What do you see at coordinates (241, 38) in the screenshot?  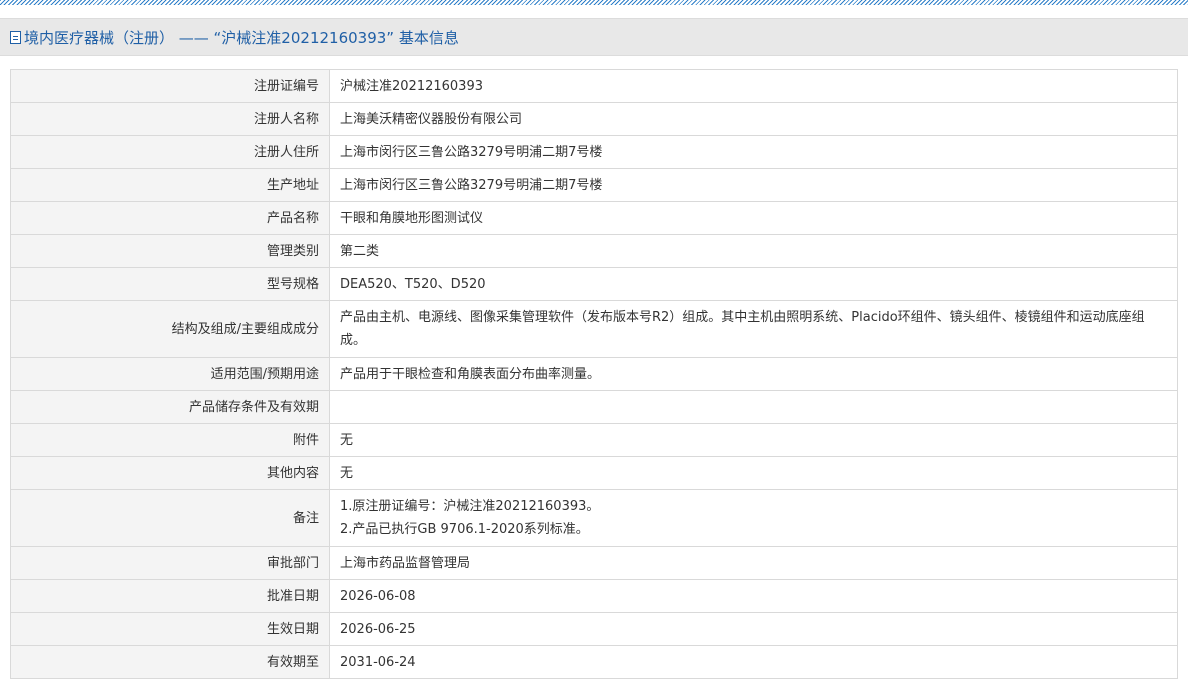 I see `page-title-text: 境内医疗器械（注册） —— “沪械注准20212160393” 基本信息` at bounding box center [241, 38].